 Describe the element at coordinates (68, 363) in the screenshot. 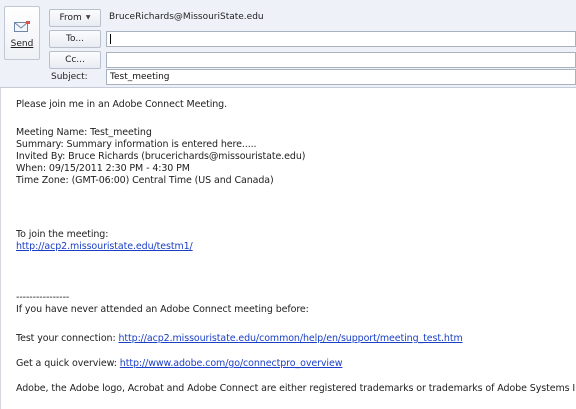

I see `overview-label: Get a quick overview:` at that location.